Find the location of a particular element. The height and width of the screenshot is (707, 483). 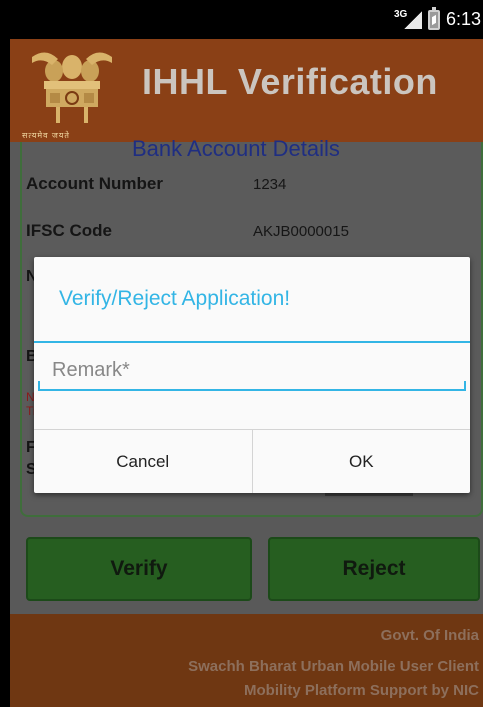

dialog-title-divider is located at coordinates (252, 342).